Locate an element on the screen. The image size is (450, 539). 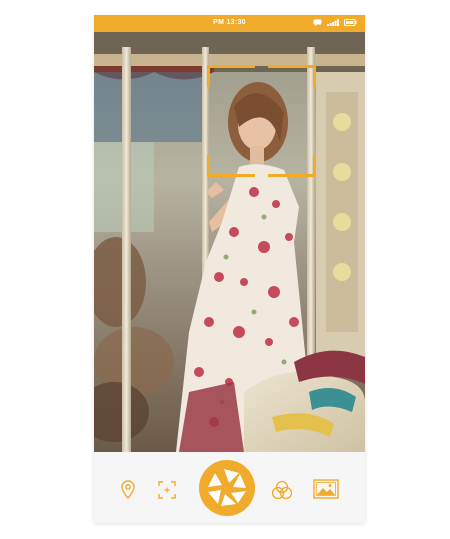
gallery-image-icon is located at coordinates (326, 489).